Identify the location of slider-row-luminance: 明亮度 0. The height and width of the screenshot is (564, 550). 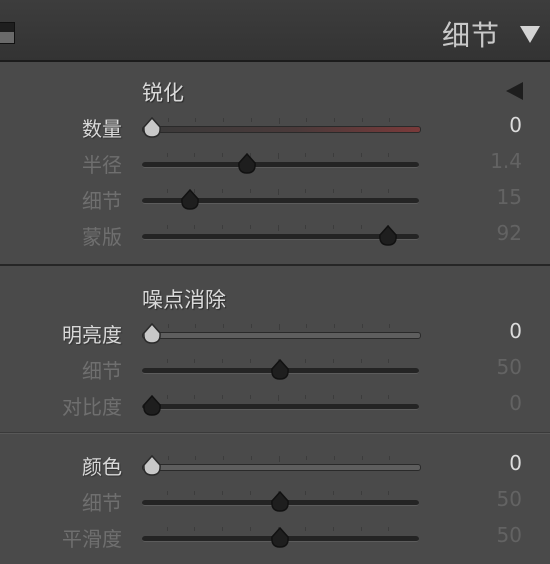
(275, 333).